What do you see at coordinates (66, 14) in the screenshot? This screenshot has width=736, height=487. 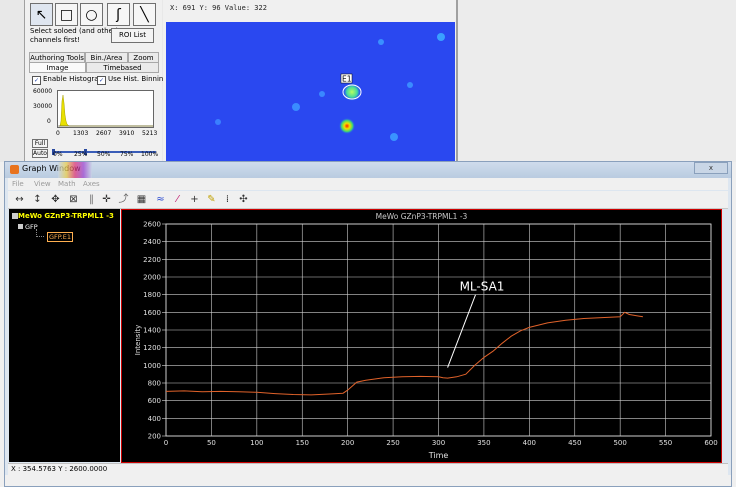 I see `rectangle-roi-tool-button: □` at bounding box center [66, 14].